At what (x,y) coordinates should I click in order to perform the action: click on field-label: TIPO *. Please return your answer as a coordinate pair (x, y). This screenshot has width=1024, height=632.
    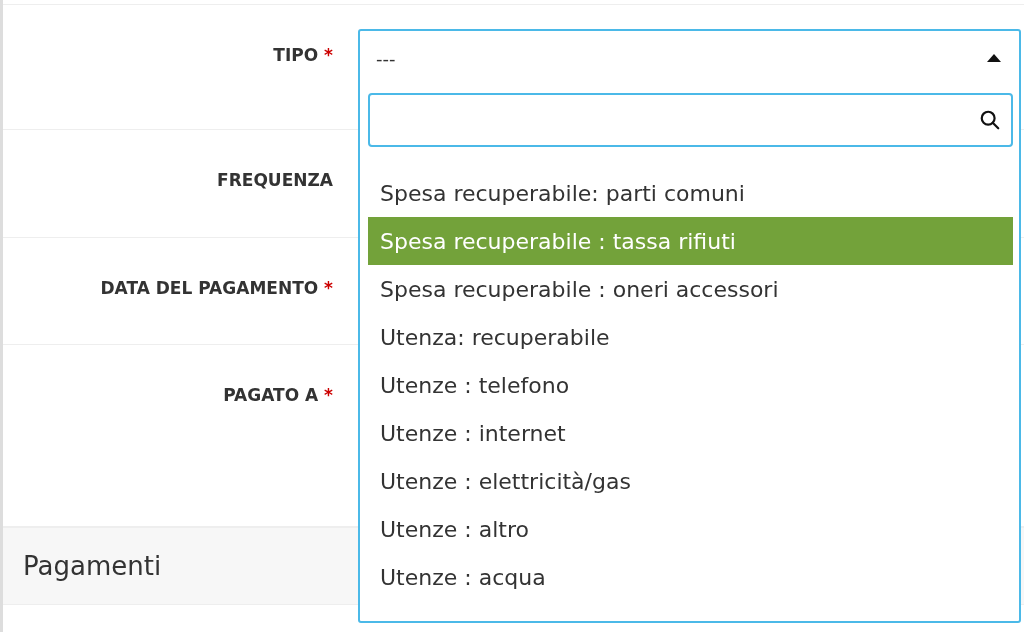
    Looking at the image, I should click on (303, 54).